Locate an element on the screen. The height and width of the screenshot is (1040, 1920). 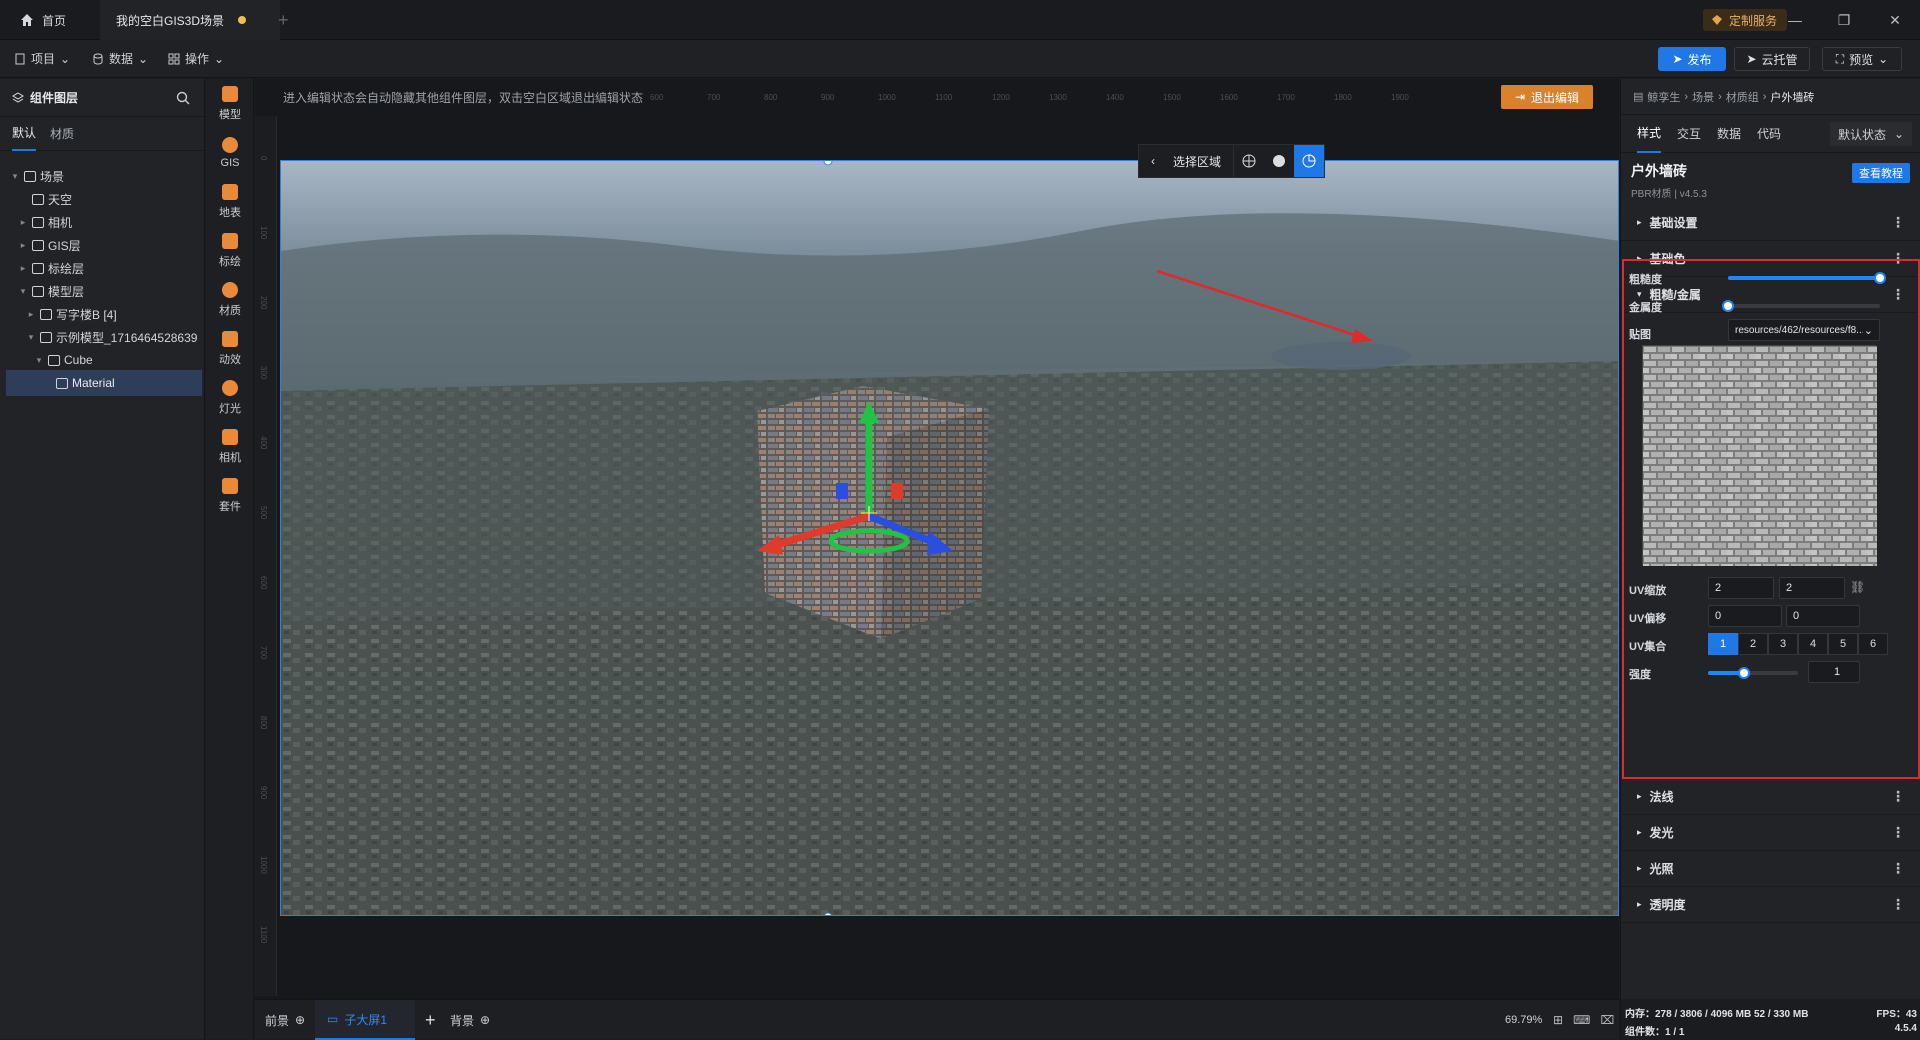
menu-operate: 操作 ⌄ is located at coordinates (196, 58).